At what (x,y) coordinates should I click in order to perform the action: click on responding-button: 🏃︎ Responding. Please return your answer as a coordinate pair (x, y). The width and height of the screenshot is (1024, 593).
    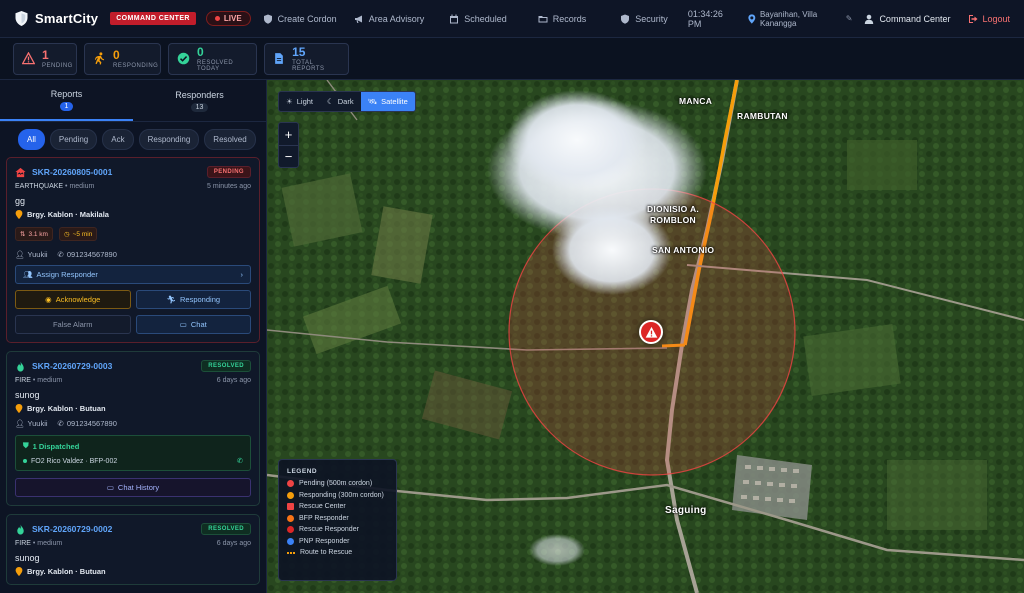
    Looking at the image, I should click on (193, 299).